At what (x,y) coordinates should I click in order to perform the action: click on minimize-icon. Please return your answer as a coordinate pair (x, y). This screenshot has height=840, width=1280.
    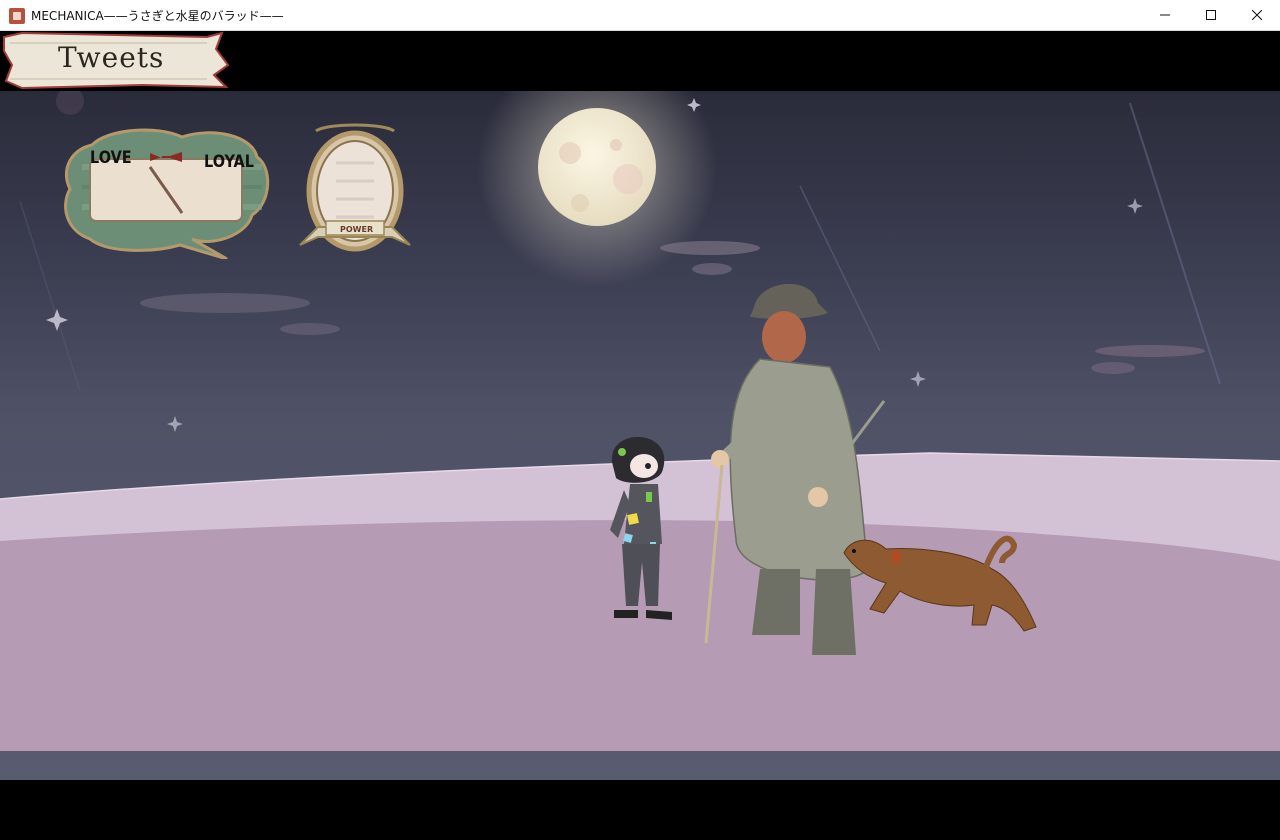
    Looking at the image, I should click on (1165, 15).